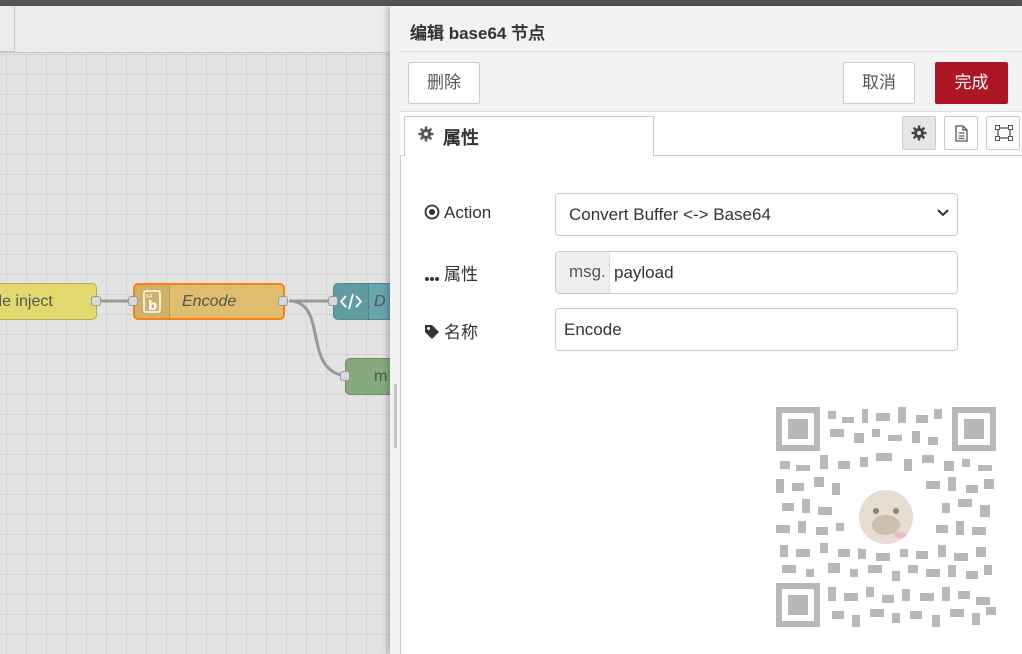 The image size is (1022, 654). I want to click on debug-input-port, so click(345, 376).